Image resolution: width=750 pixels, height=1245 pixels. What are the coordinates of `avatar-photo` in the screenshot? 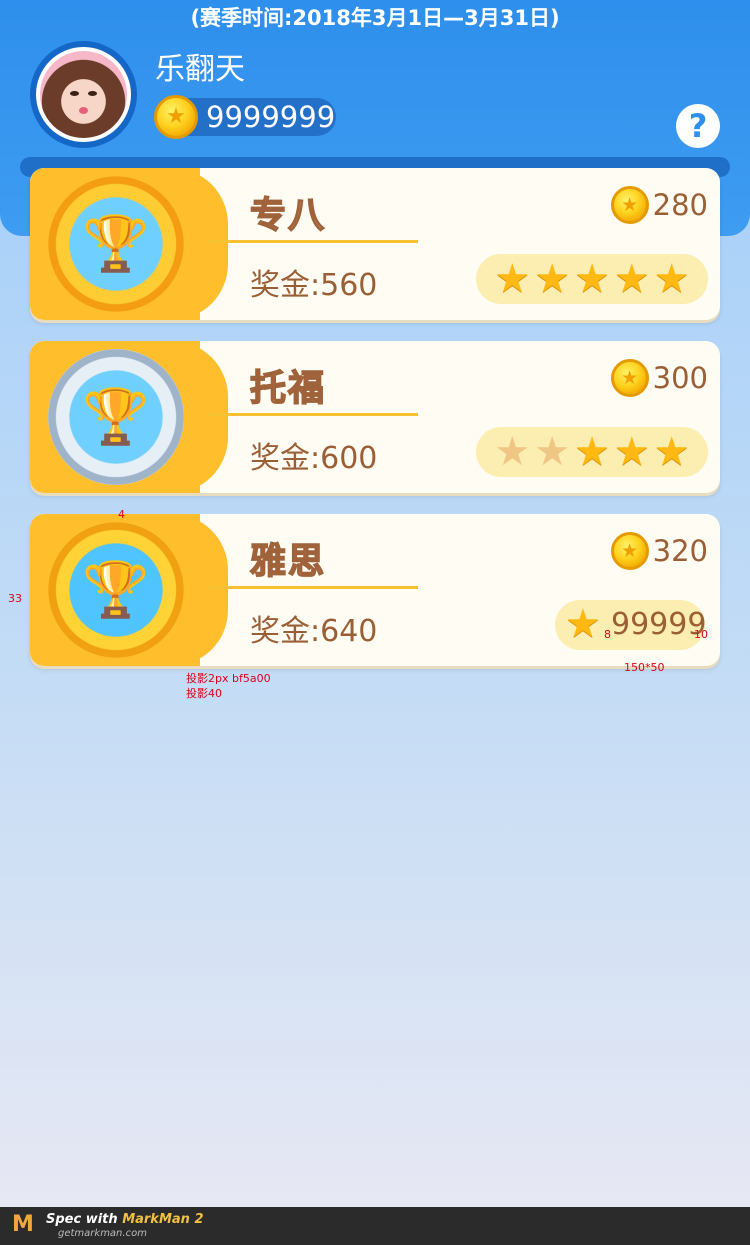 It's located at (83, 94).